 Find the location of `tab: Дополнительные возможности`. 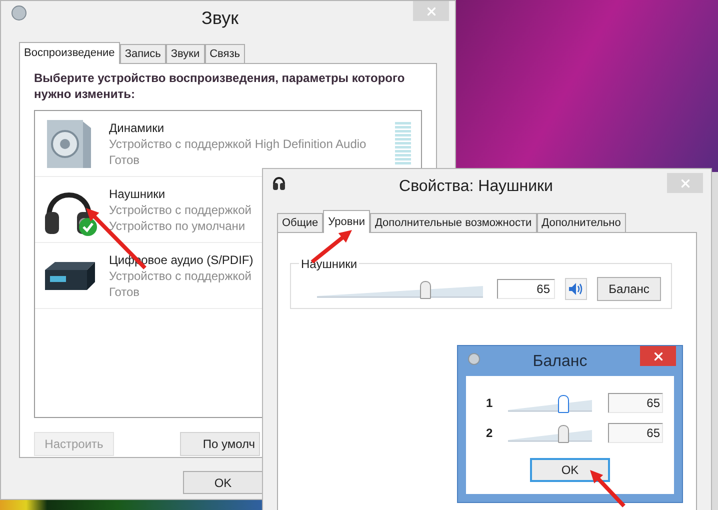

tab: Дополнительные возможности is located at coordinates (453, 222).